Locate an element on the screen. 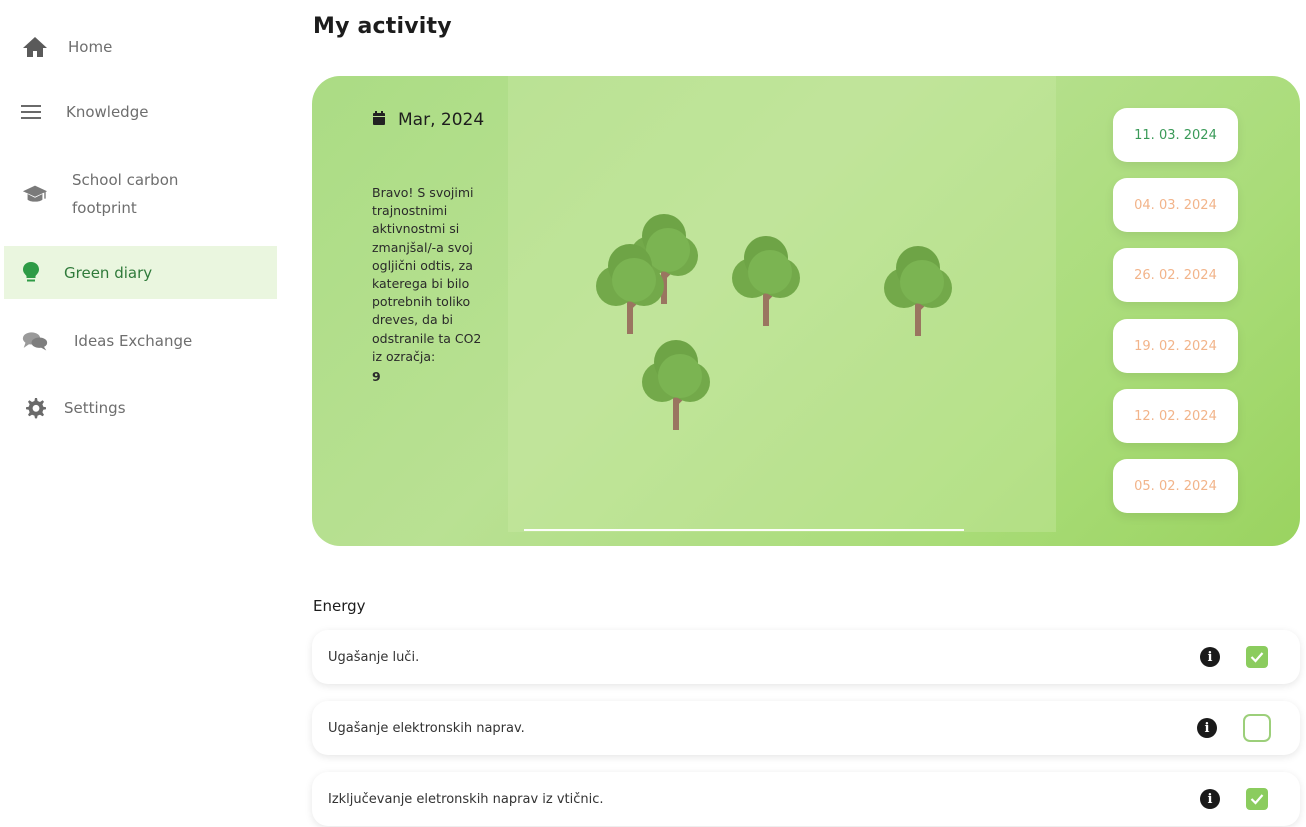 The width and height of the screenshot is (1306, 827). message-line: odstranile ta CO2 is located at coordinates (427, 338).